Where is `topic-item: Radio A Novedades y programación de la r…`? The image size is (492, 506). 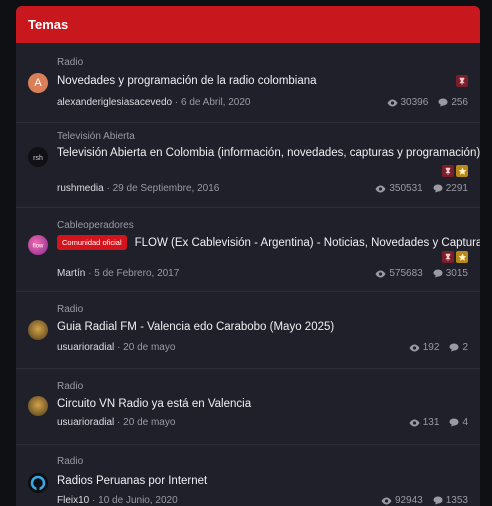 topic-item: Radio A Novedades y programación de la r… is located at coordinates (248, 83).